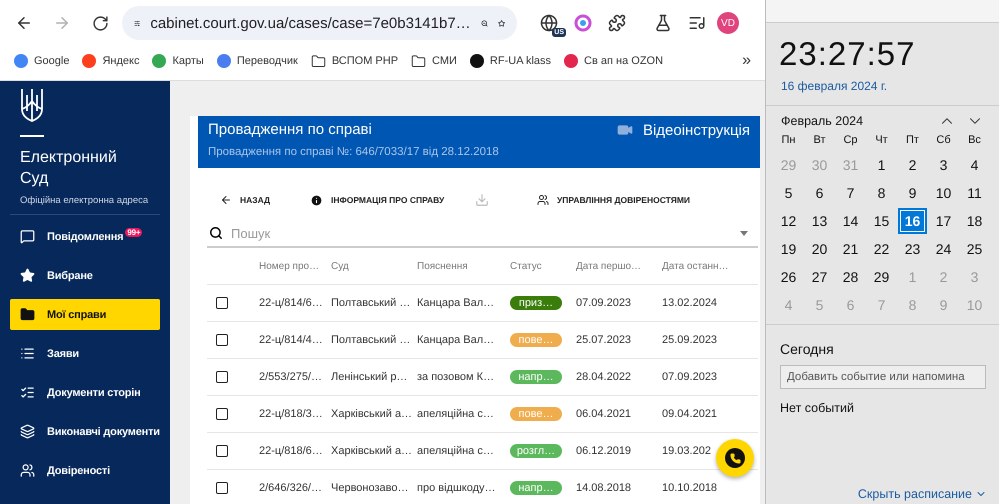 The image size is (999, 504). Describe the element at coordinates (882, 83) in the screenshot. I see `date-link: 16 февраля 2024 г.` at that location.